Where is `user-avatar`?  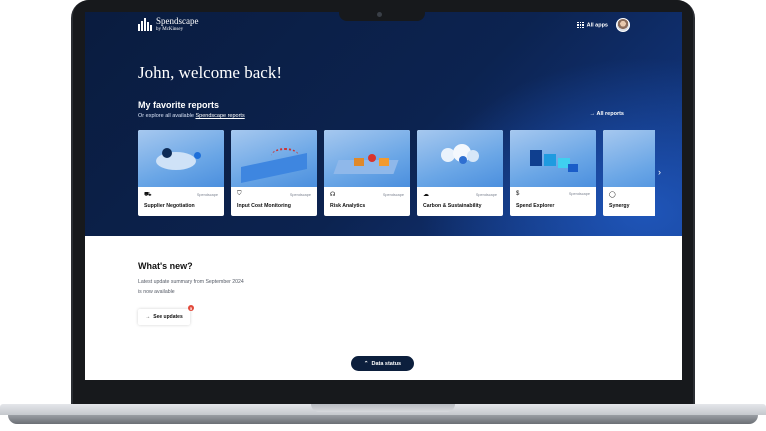 user-avatar is located at coordinates (623, 25).